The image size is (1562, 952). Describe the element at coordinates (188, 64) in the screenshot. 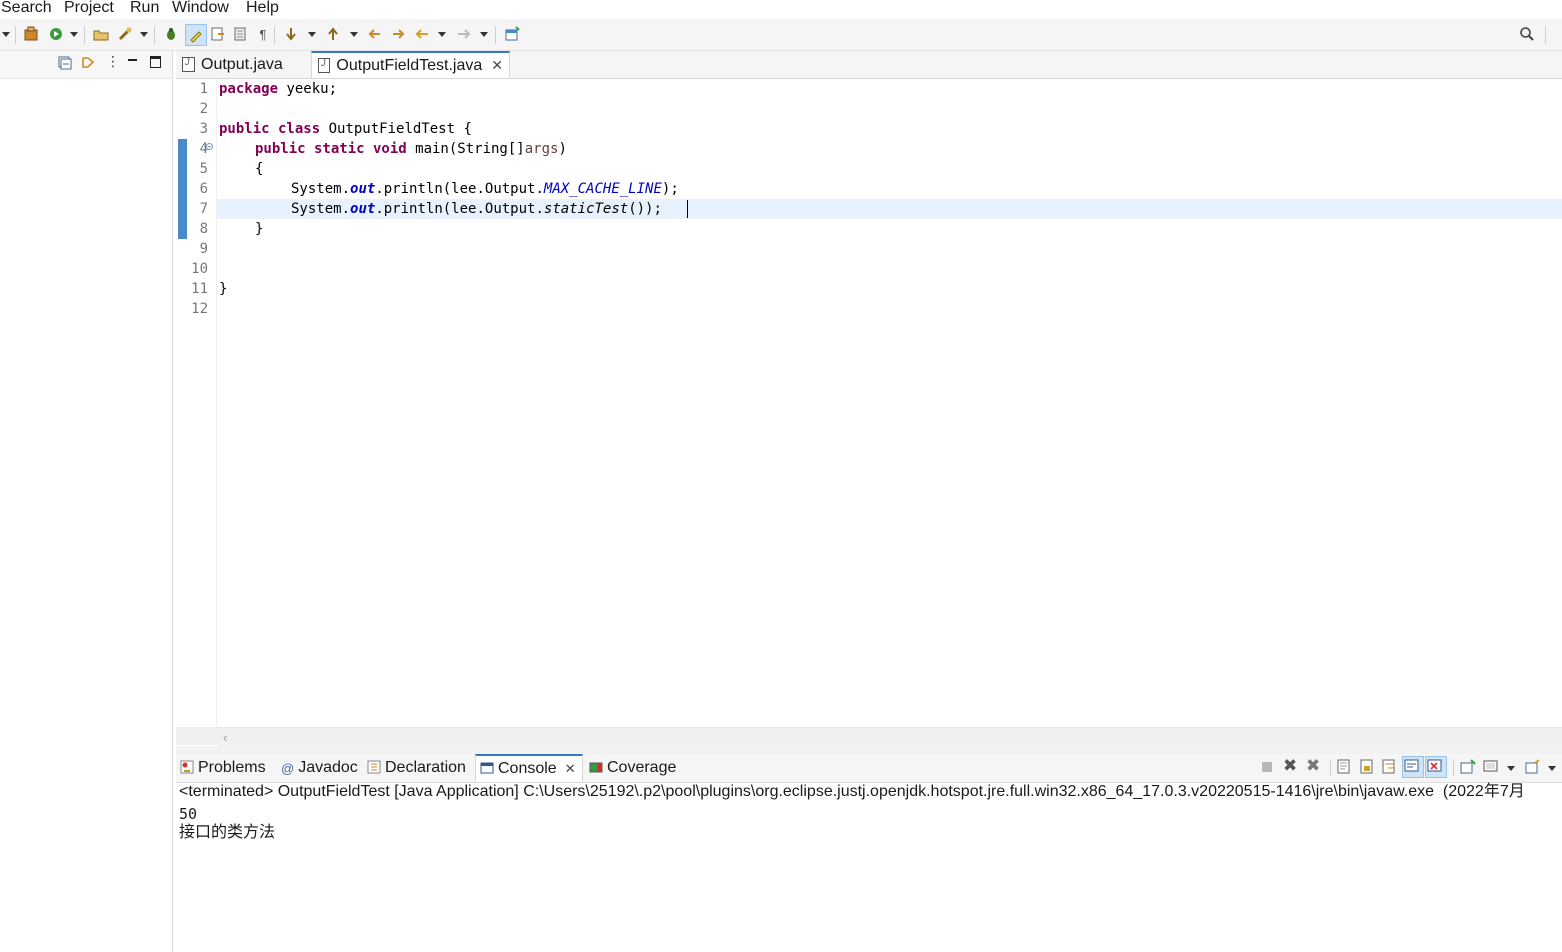

I see `java-file-icon` at that location.